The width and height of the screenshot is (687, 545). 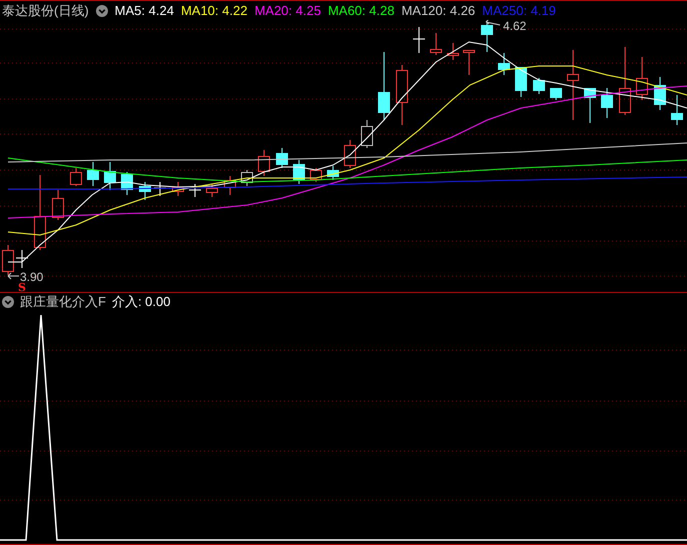 I want to click on indicator-title: 跟庄量化介入F, so click(x=63, y=301).